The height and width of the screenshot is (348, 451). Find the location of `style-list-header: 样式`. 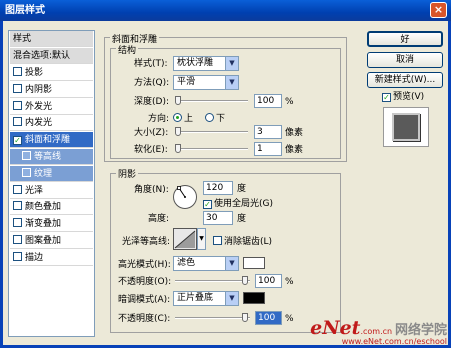

style-list-header: 样式 is located at coordinates (51, 39).